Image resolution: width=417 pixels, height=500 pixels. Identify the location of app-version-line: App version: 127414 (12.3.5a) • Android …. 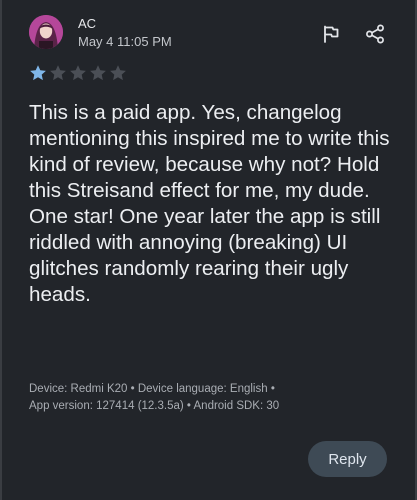
(154, 406).